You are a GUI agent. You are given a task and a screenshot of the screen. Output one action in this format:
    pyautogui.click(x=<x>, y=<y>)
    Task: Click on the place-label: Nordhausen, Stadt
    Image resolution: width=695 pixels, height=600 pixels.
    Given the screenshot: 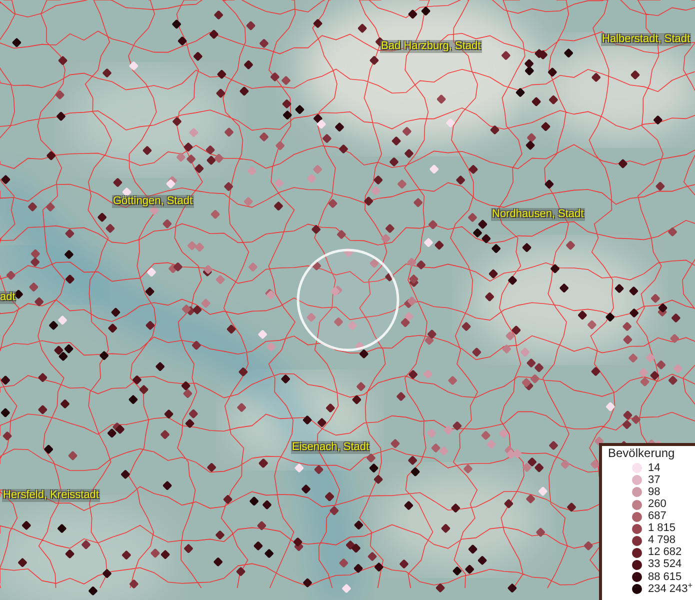 What is the action you would take?
    pyautogui.click(x=538, y=214)
    